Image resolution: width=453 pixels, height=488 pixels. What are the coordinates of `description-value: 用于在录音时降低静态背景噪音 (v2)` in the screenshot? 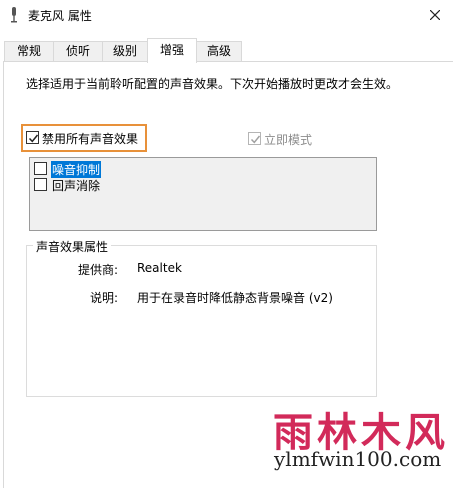 It's located at (235, 298).